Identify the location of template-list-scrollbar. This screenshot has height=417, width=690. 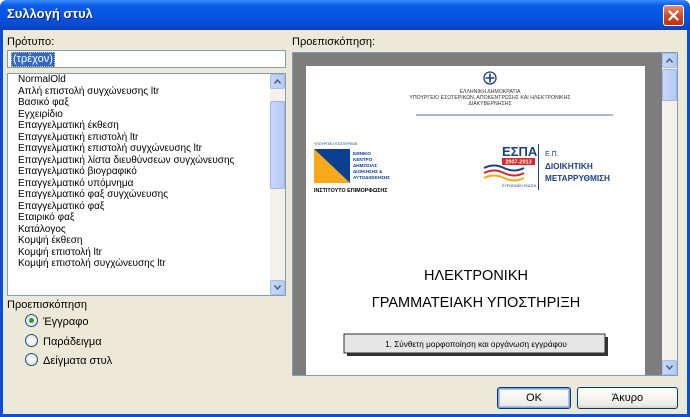
(277, 184).